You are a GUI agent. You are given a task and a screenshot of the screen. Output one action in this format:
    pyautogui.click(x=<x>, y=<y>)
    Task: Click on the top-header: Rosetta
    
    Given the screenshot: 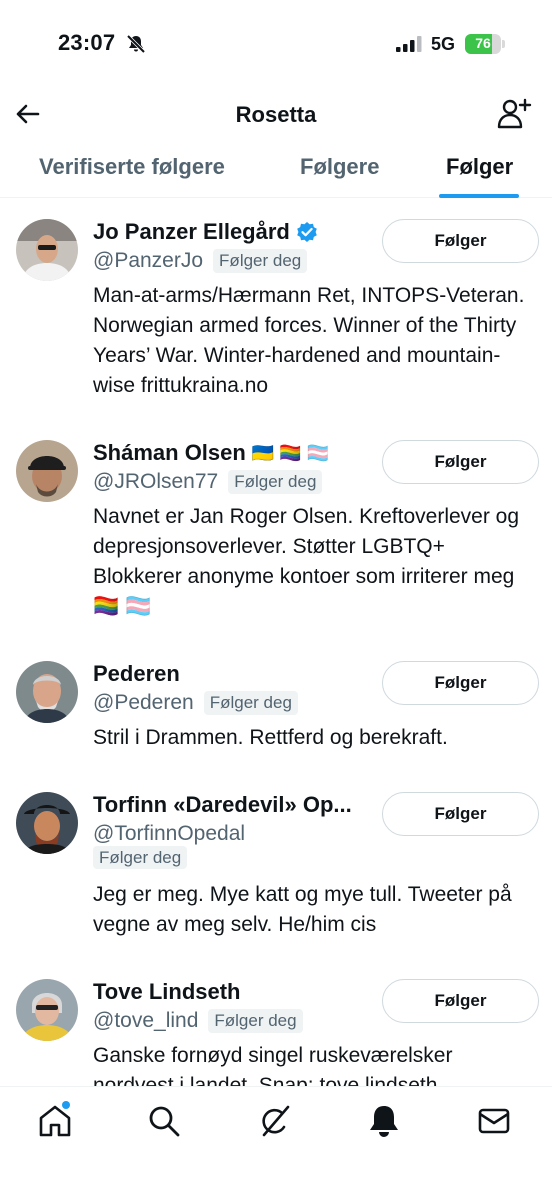 What is the action you would take?
    pyautogui.click(x=276, y=118)
    